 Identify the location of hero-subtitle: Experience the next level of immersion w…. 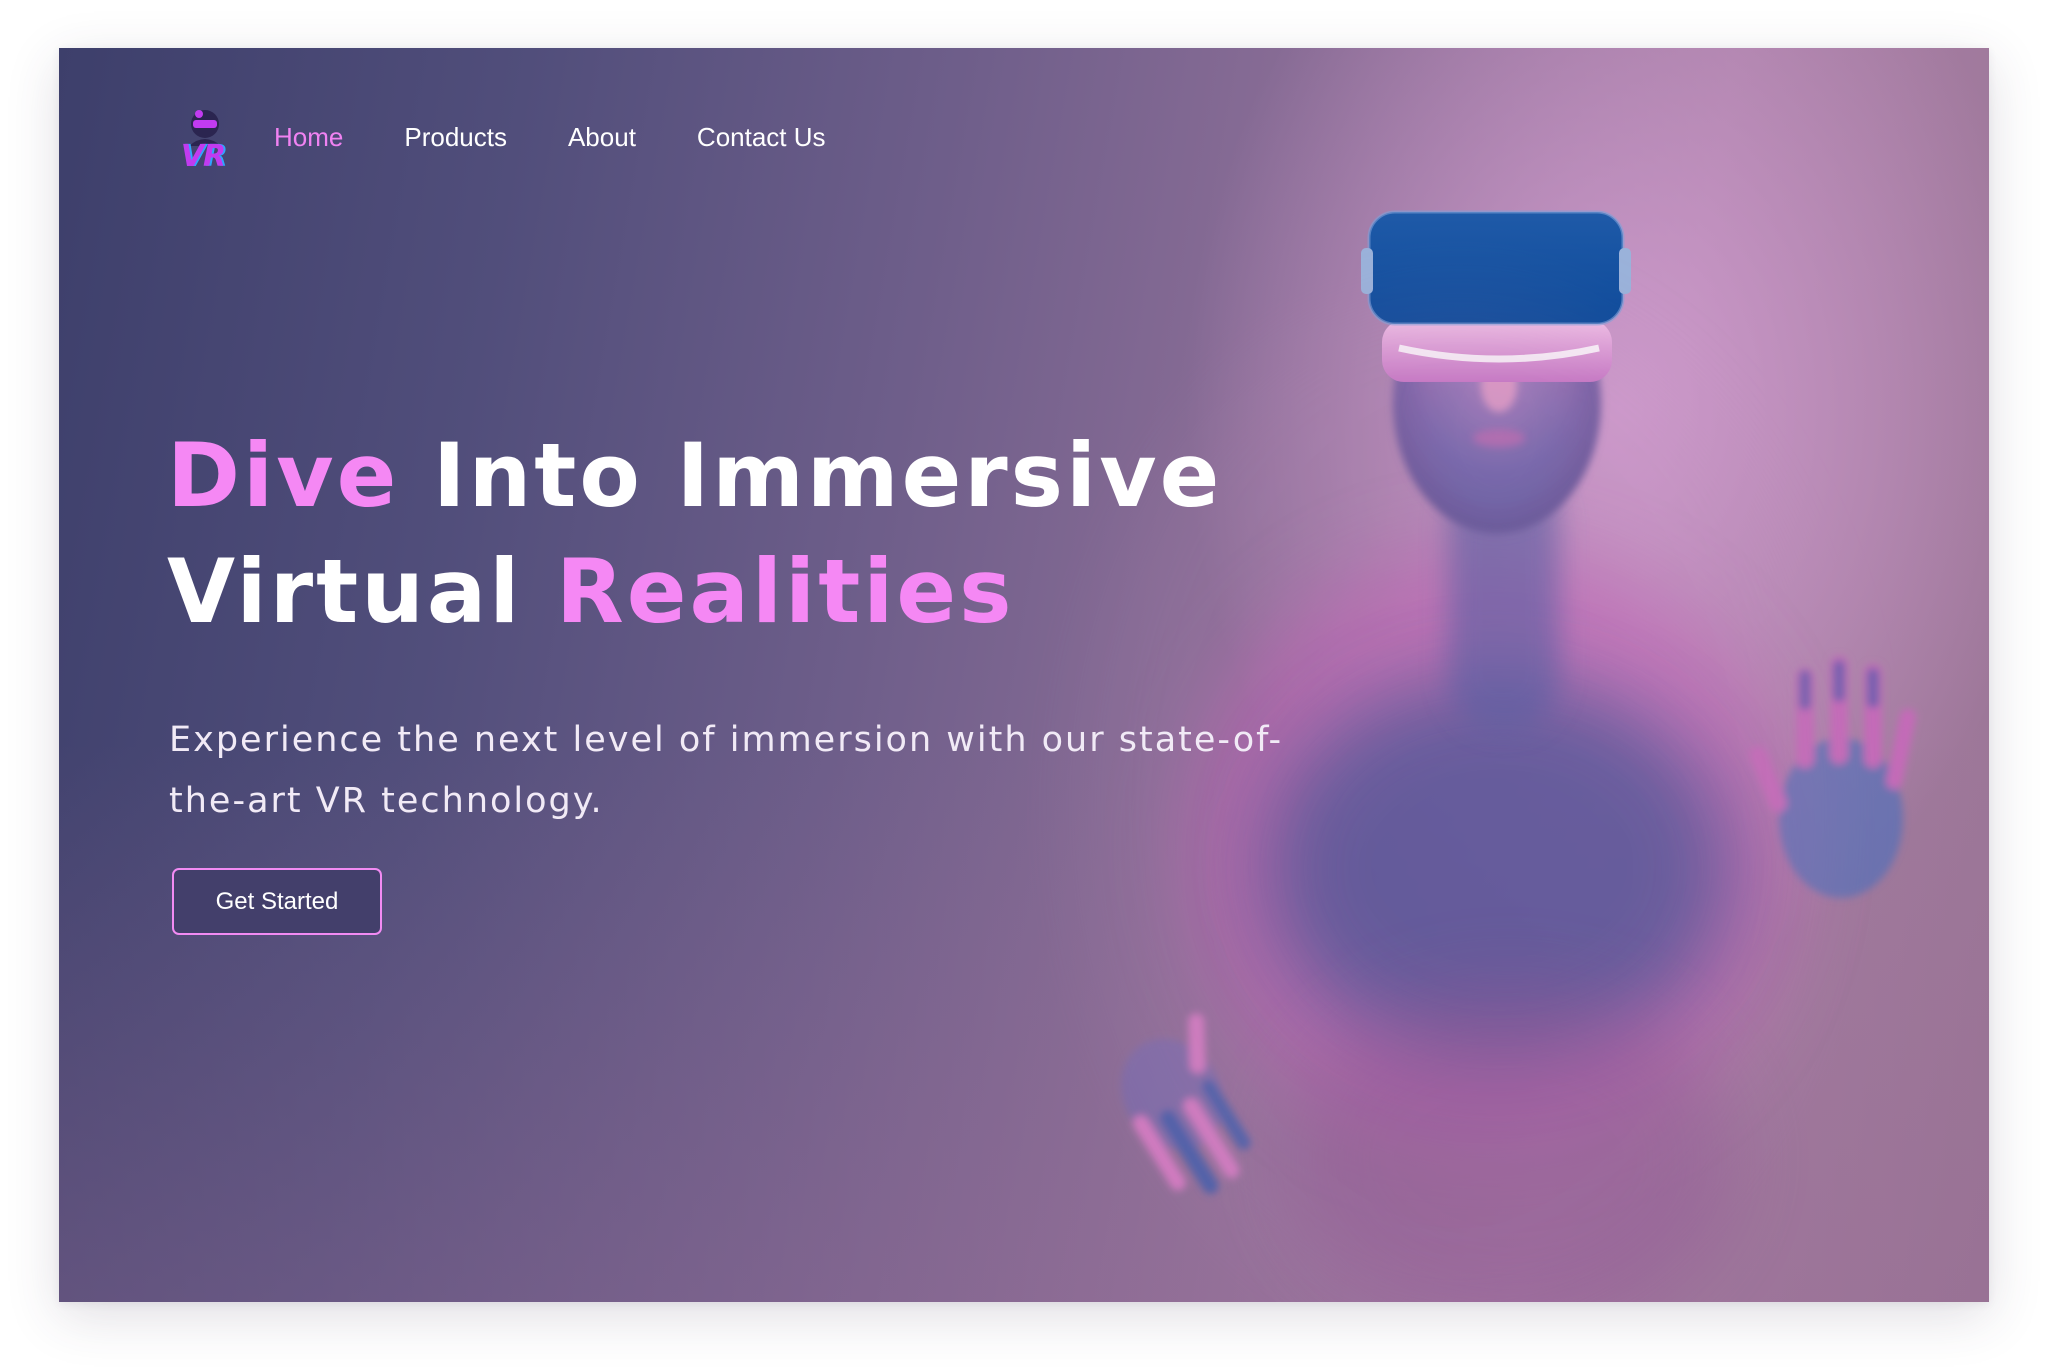
(726, 770).